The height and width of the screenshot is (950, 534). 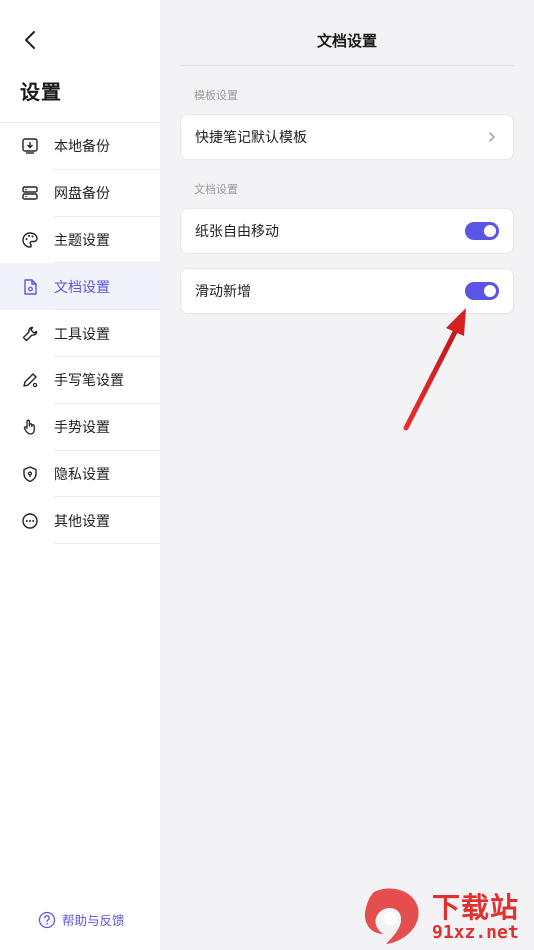 I want to click on paper-free-move-toggle, so click(x=482, y=231).